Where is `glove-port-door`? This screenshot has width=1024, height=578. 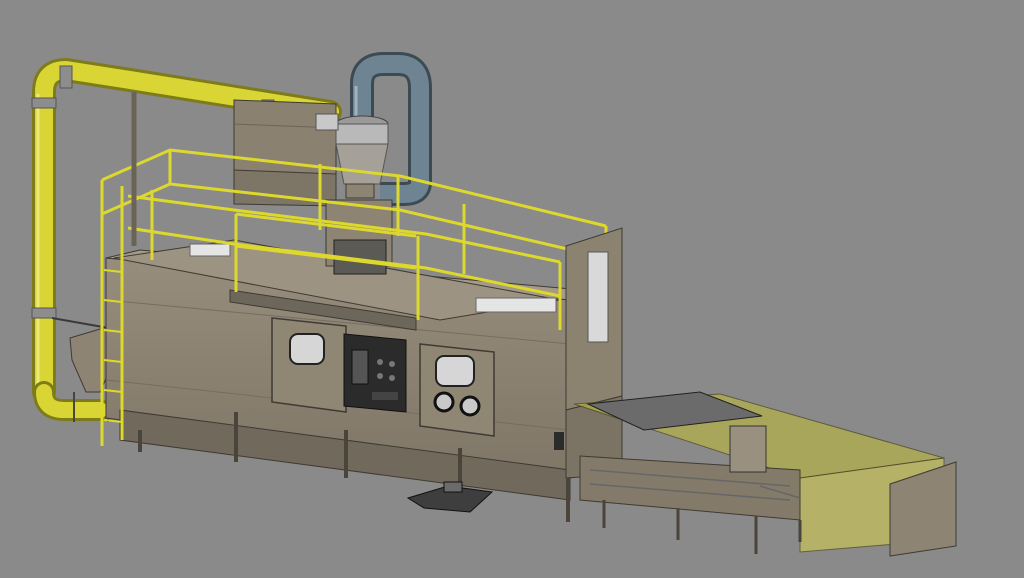 glove-port-door is located at coordinates (457, 390).